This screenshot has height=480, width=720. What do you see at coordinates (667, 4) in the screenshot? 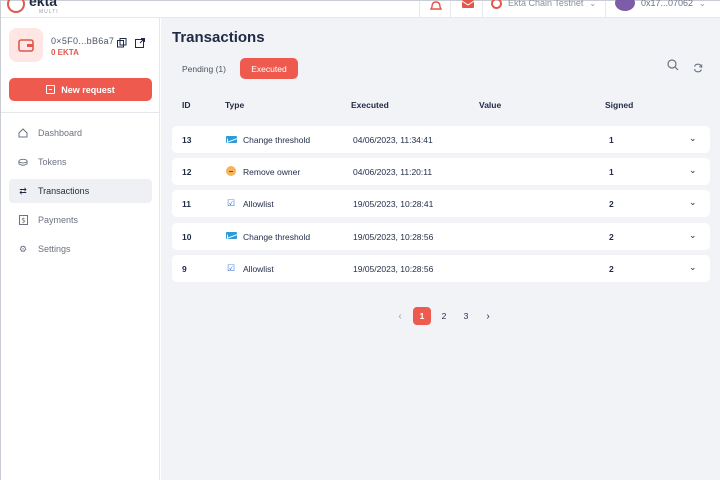
I see `account-address: 0x17...07062` at bounding box center [667, 4].